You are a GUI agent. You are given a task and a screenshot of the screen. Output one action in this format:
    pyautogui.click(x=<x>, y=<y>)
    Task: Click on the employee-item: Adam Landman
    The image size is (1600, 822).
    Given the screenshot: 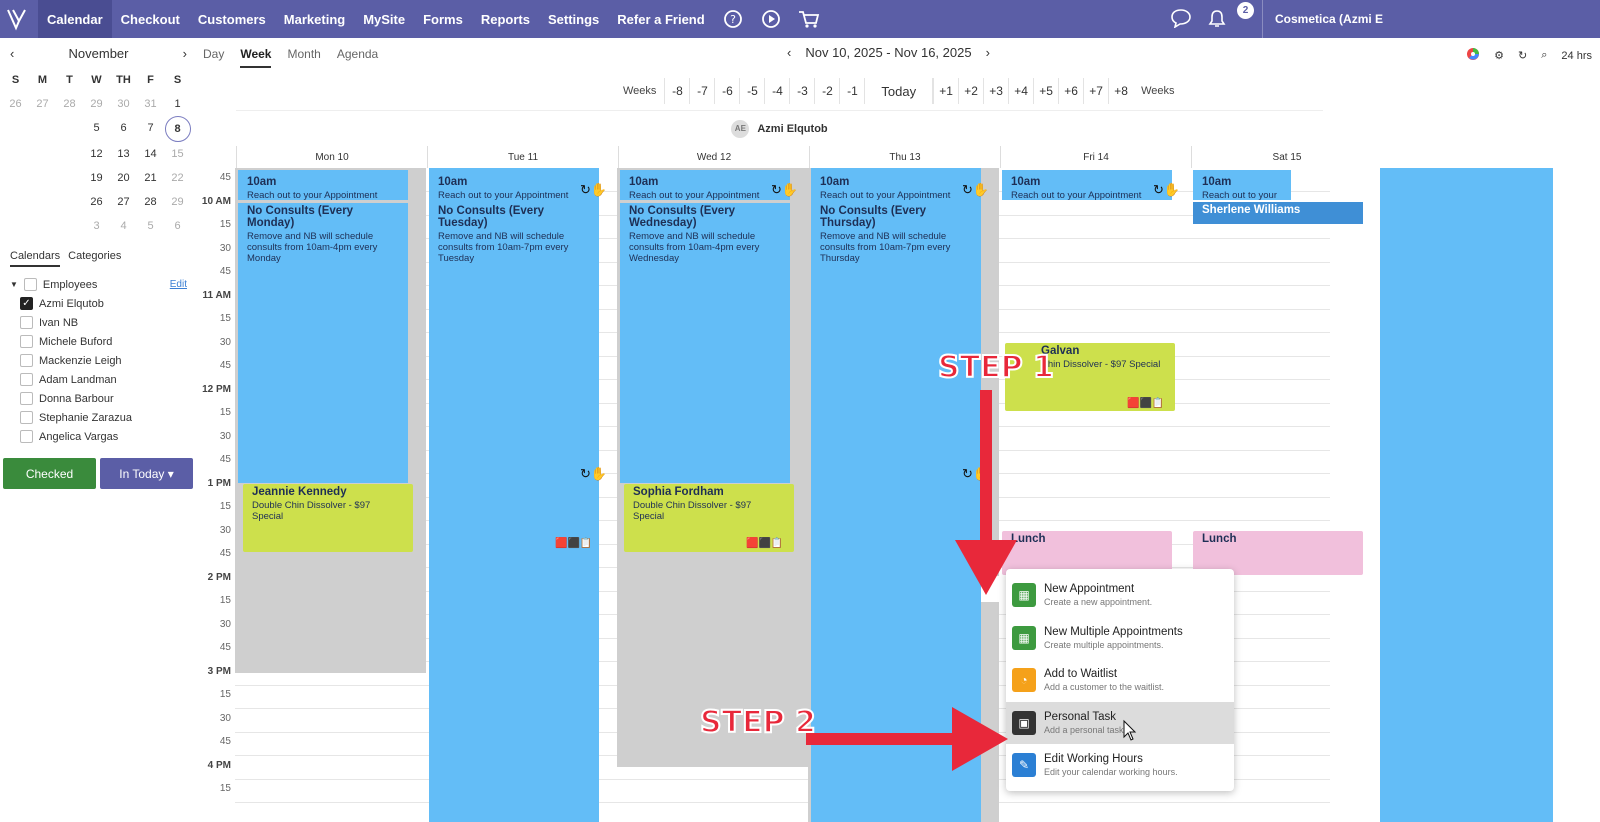 What is the action you would take?
    pyautogui.click(x=98, y=379)
    